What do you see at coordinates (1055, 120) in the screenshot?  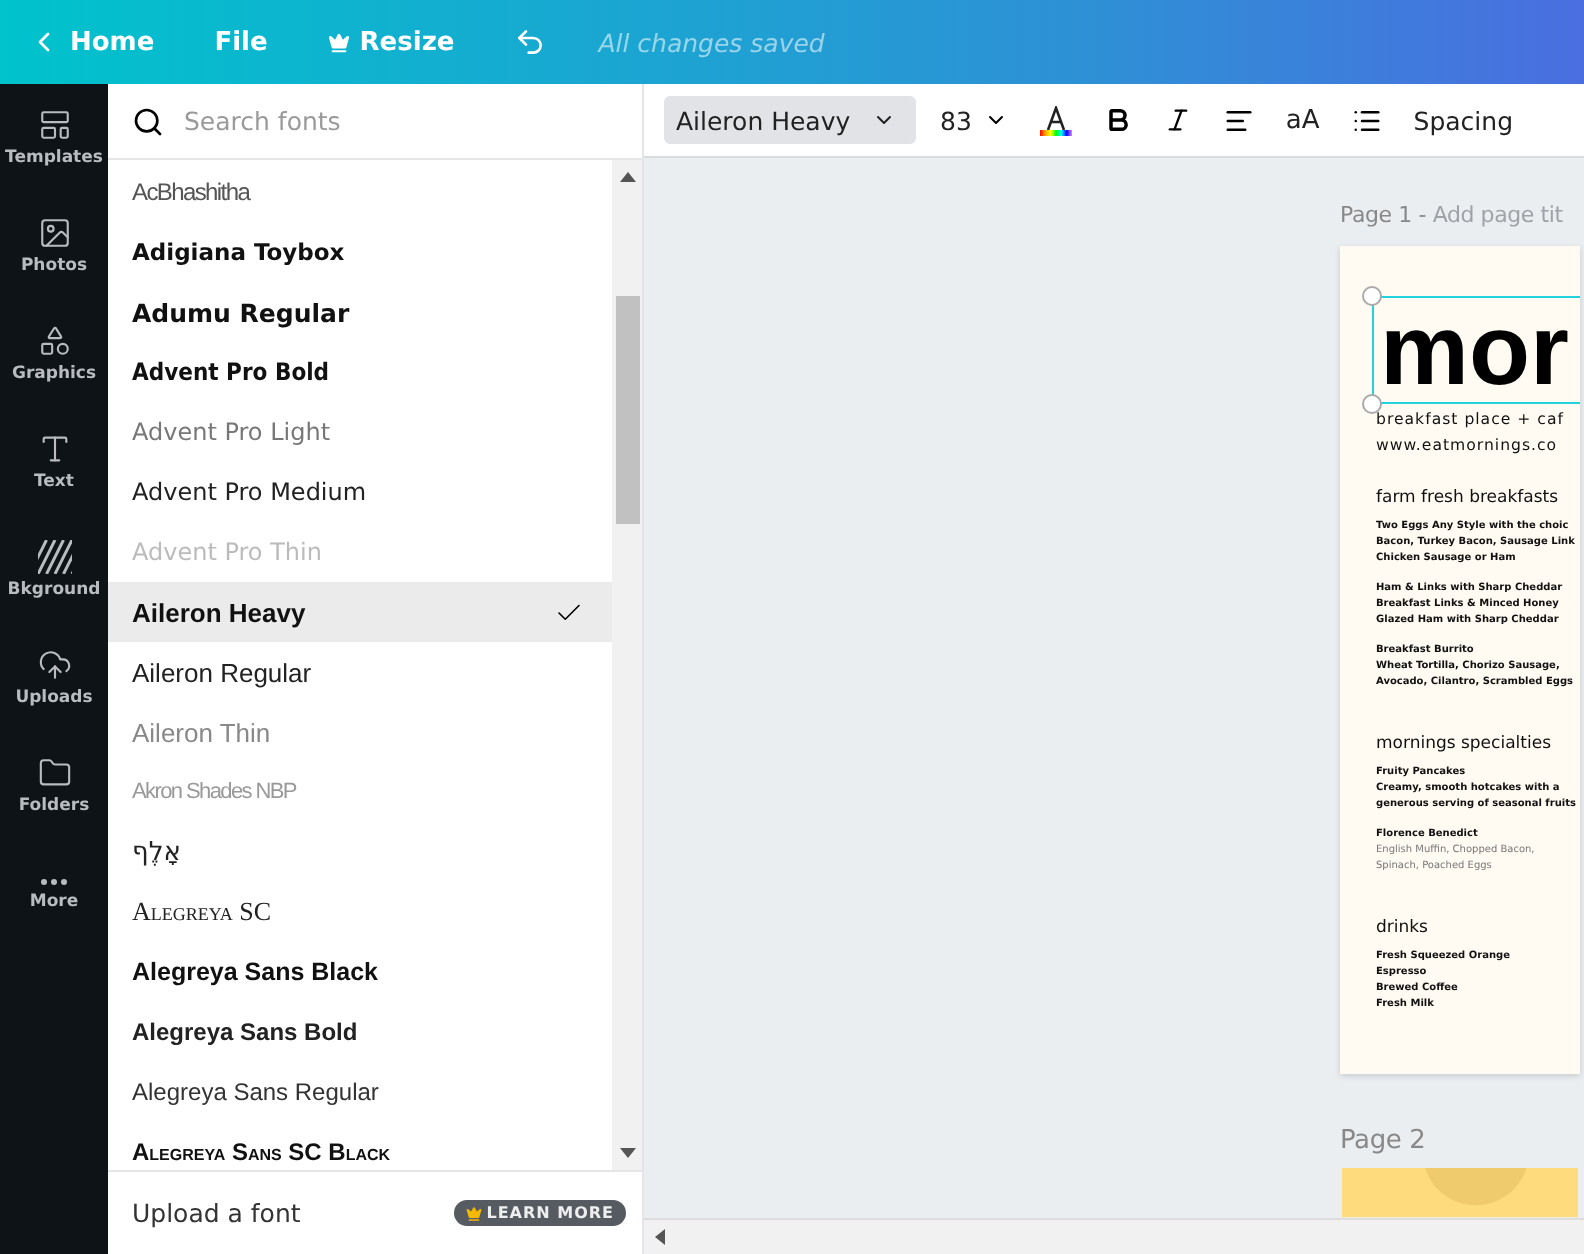 I see `text-color-icon` at bounding box center [1055, 120].